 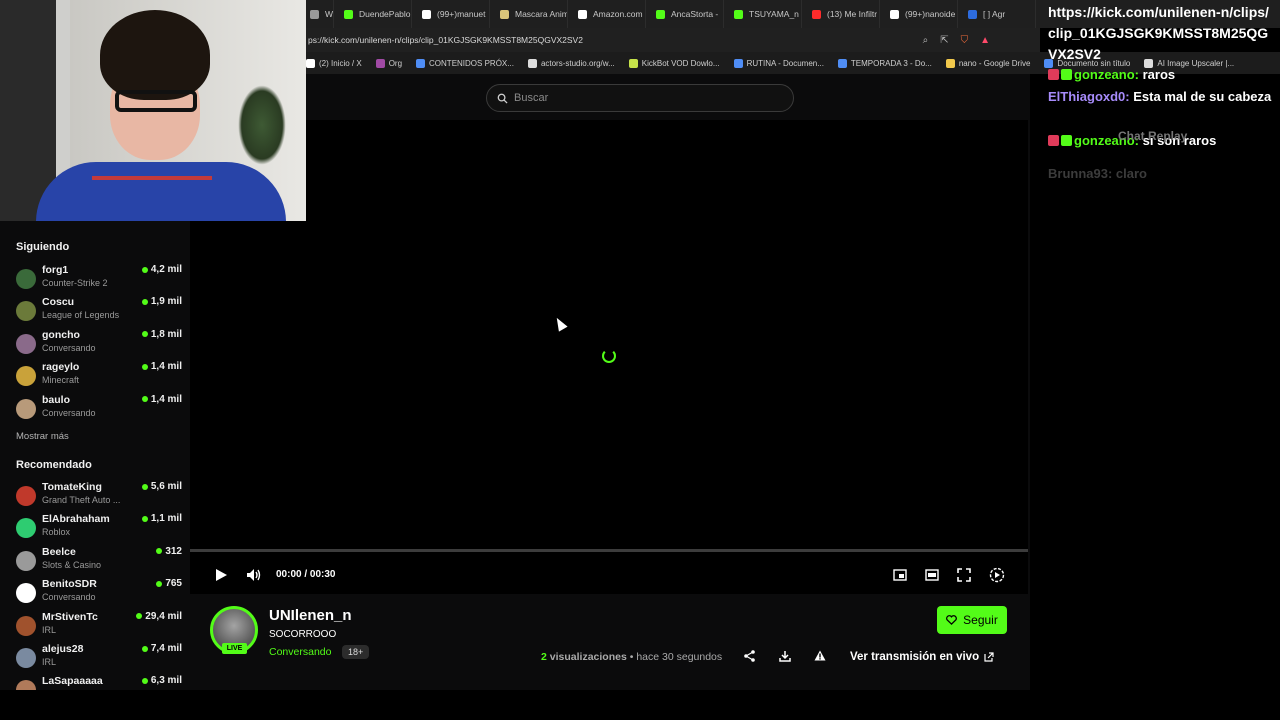 What do you see at coordinates (586, 657) in the screenshot?
I see `views-label: visualizaciones` at bounding box center [586, 657].